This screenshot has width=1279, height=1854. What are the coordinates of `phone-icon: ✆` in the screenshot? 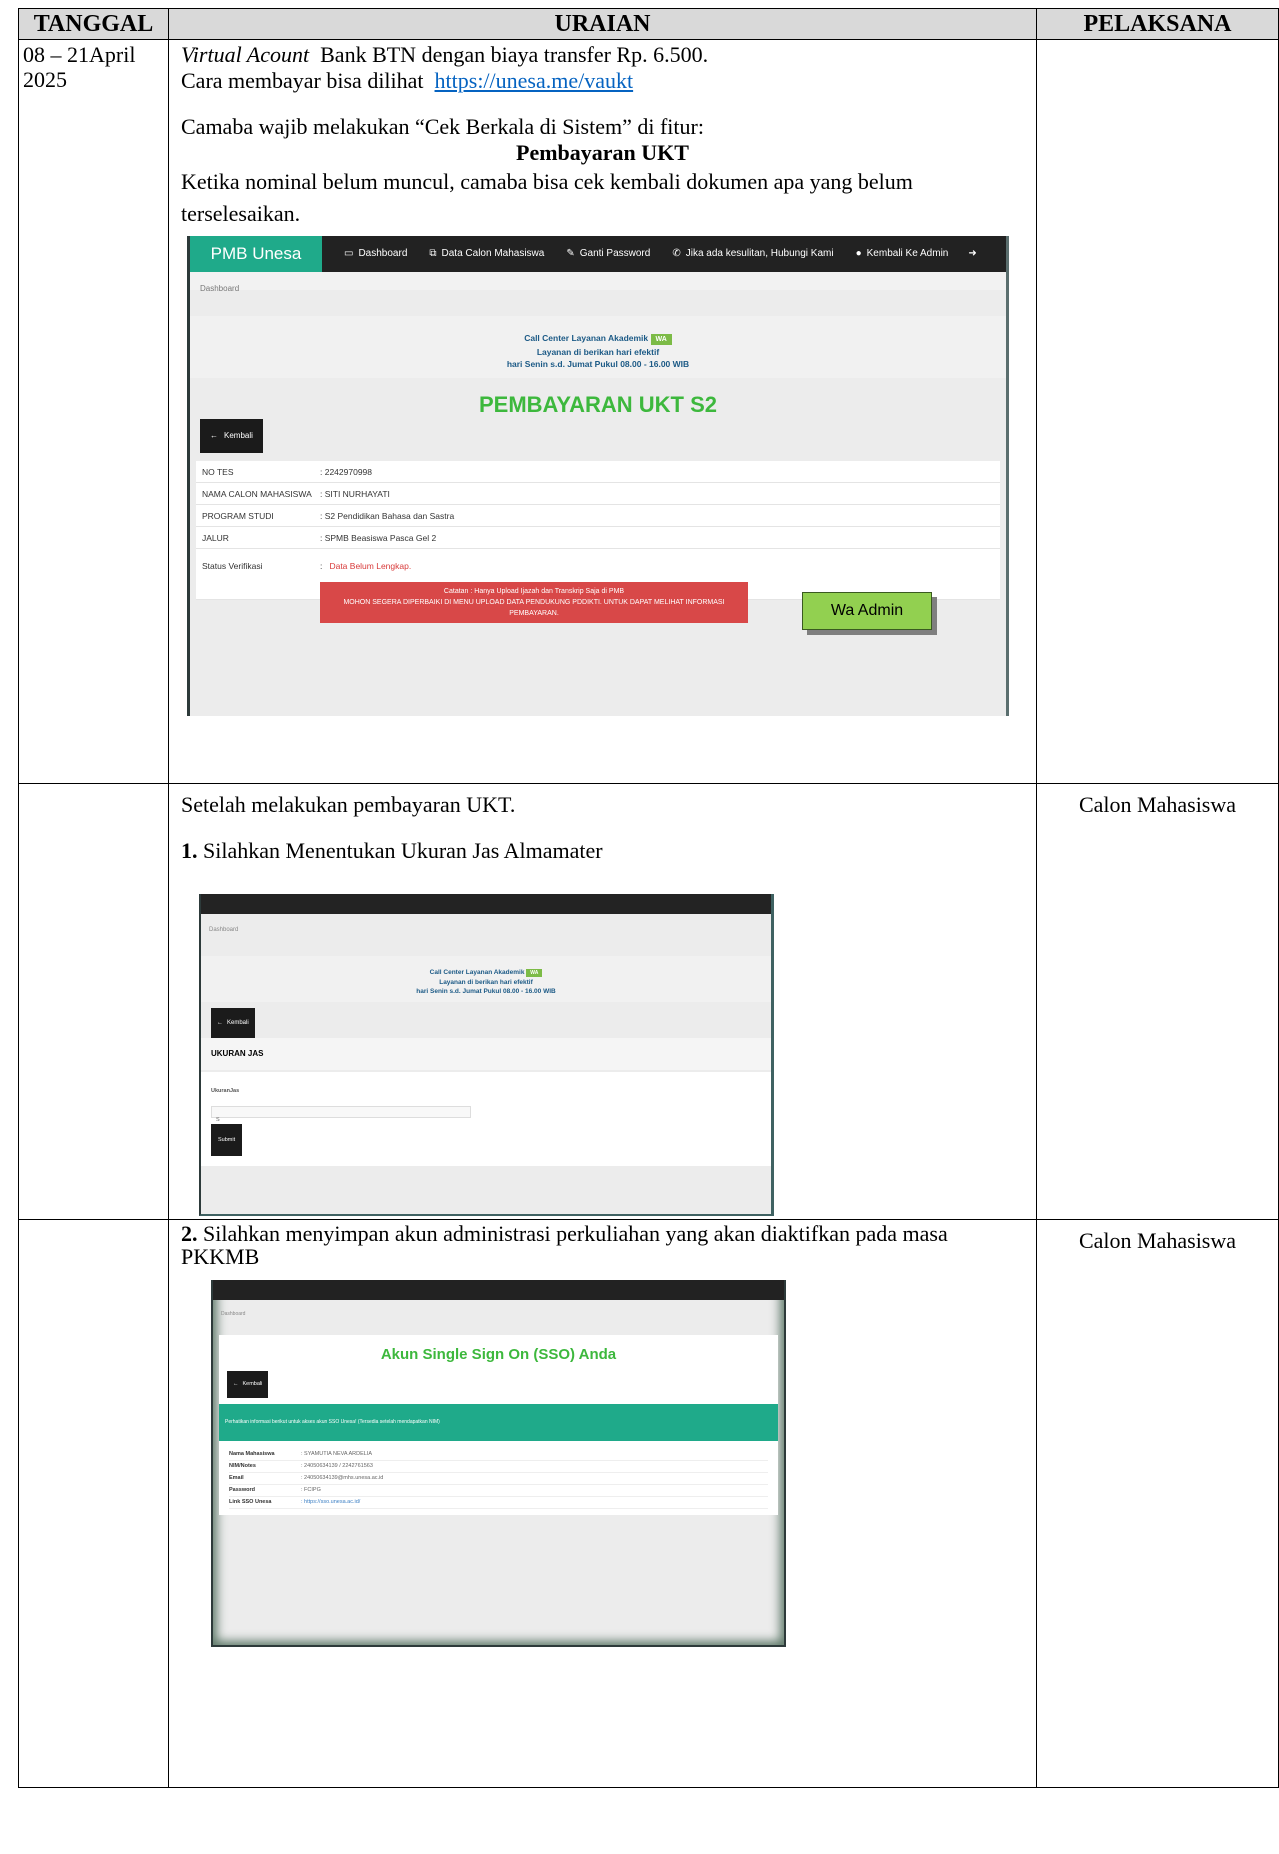 It's located at (676, 253).